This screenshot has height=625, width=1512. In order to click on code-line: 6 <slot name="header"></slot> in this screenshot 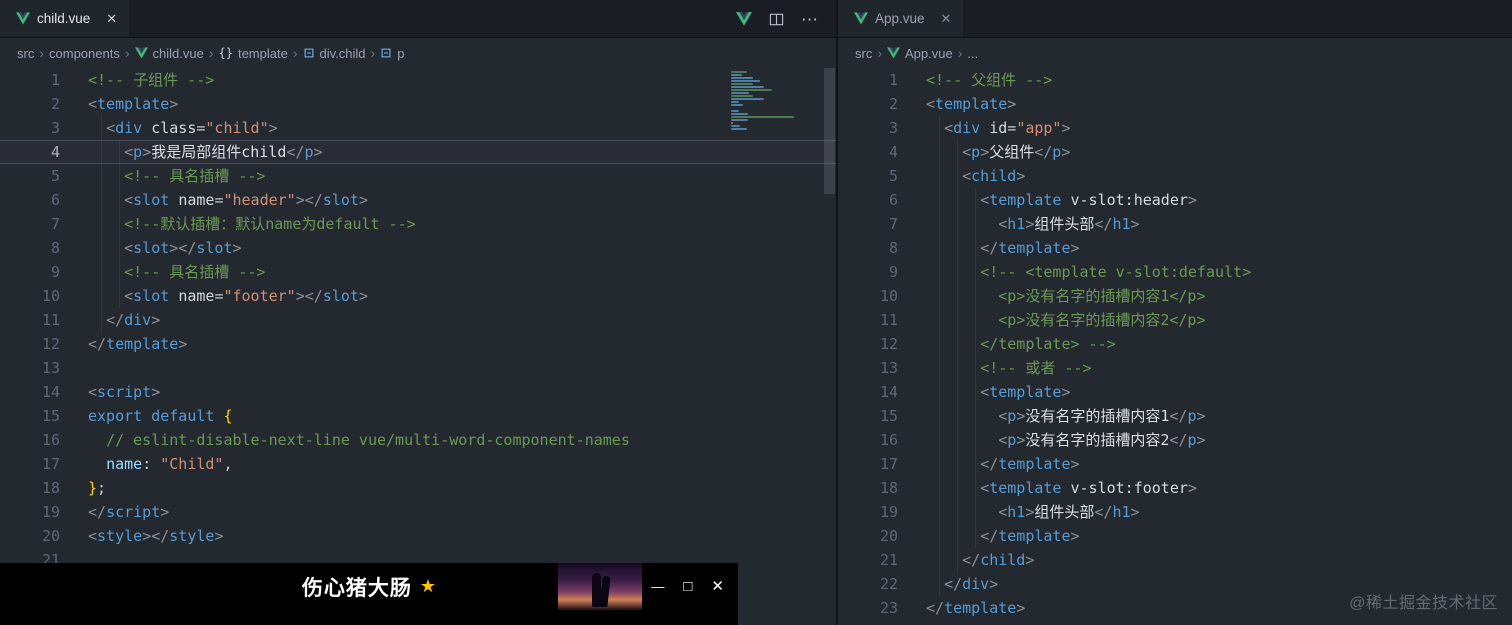, I will do `click(418, 200)`.